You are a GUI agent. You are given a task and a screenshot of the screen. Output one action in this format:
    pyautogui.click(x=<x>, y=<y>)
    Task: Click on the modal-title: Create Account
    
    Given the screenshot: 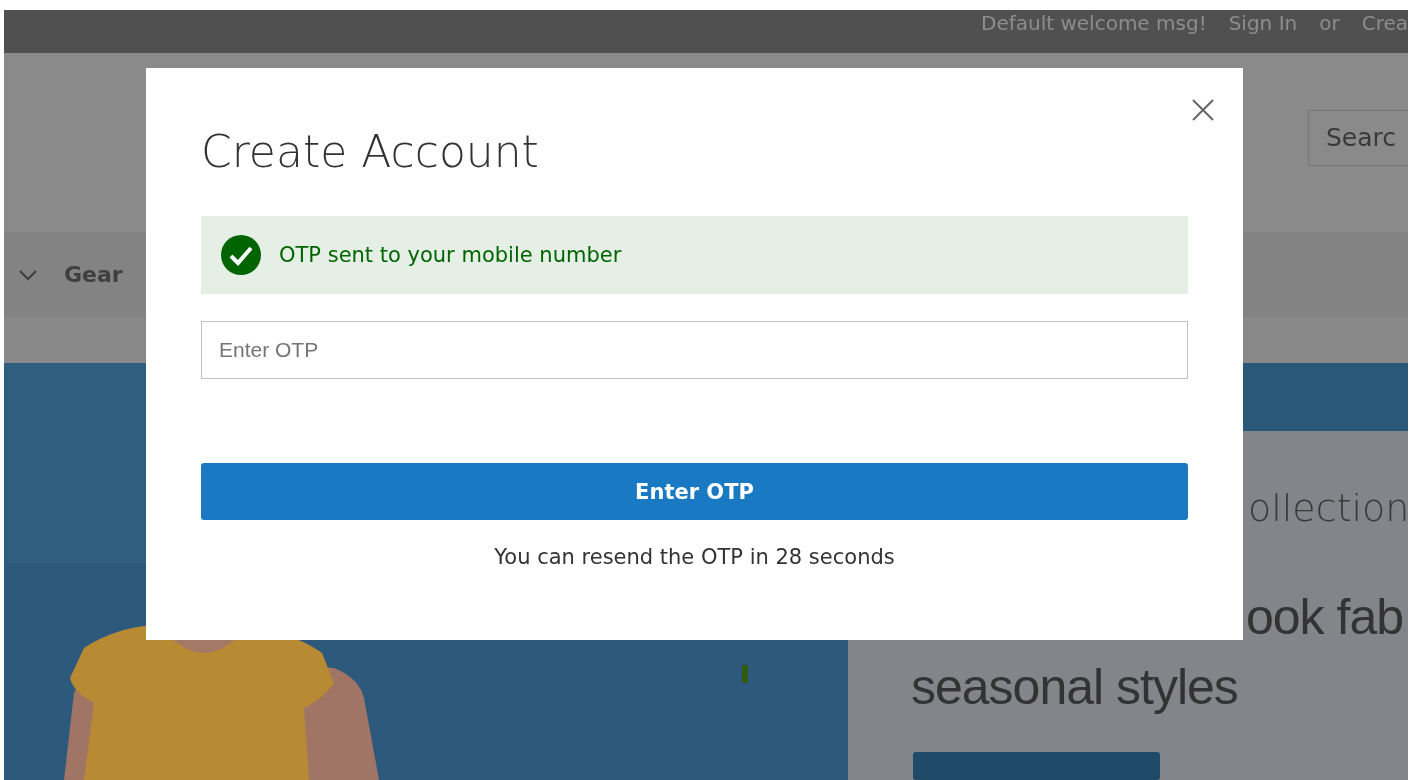 What is the action you would take?
    pyautogui.click(x=370, y=152)
    